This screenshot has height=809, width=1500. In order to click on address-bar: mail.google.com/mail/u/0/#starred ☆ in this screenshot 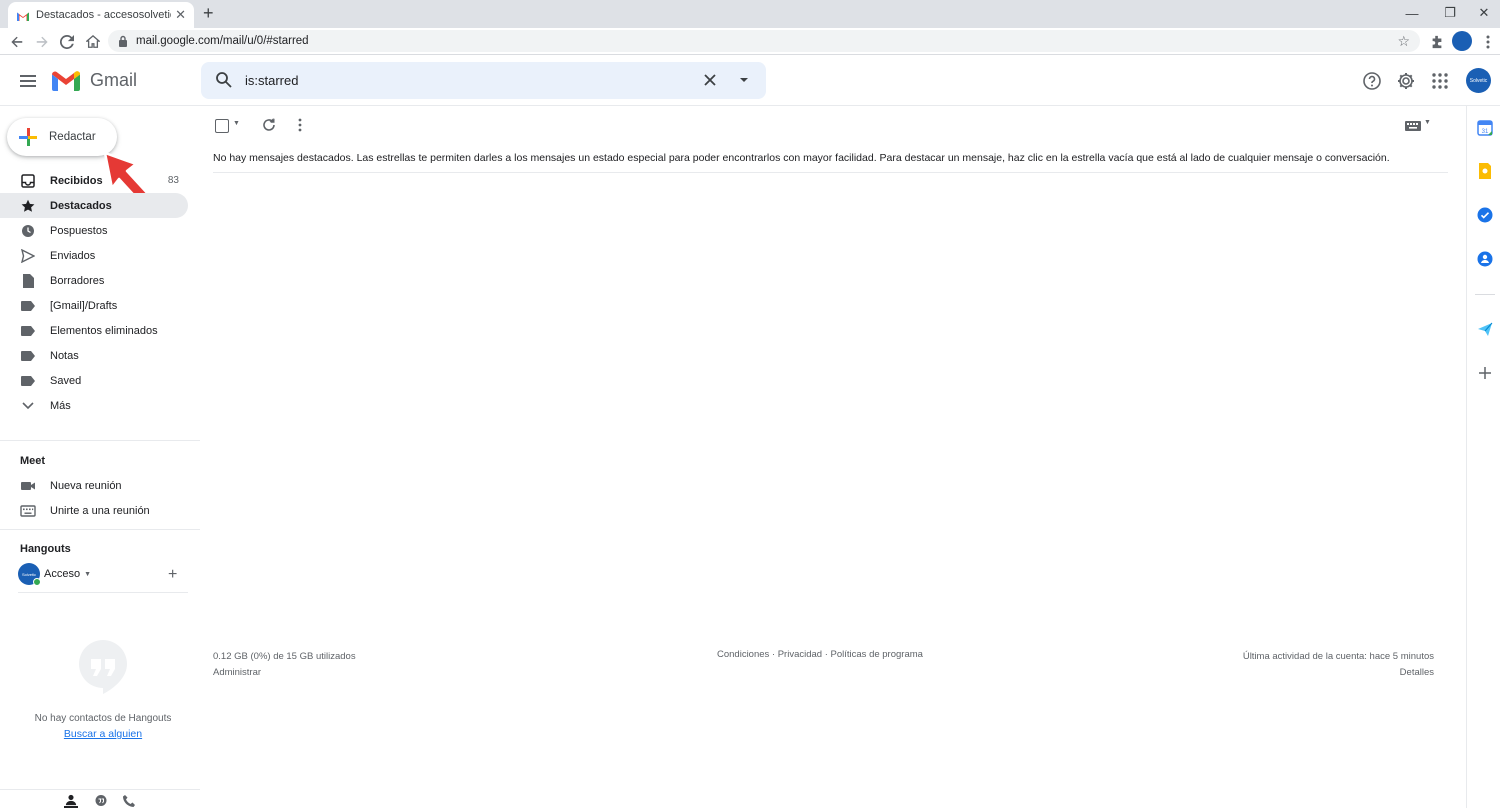, I will do `click(764, 41)`.